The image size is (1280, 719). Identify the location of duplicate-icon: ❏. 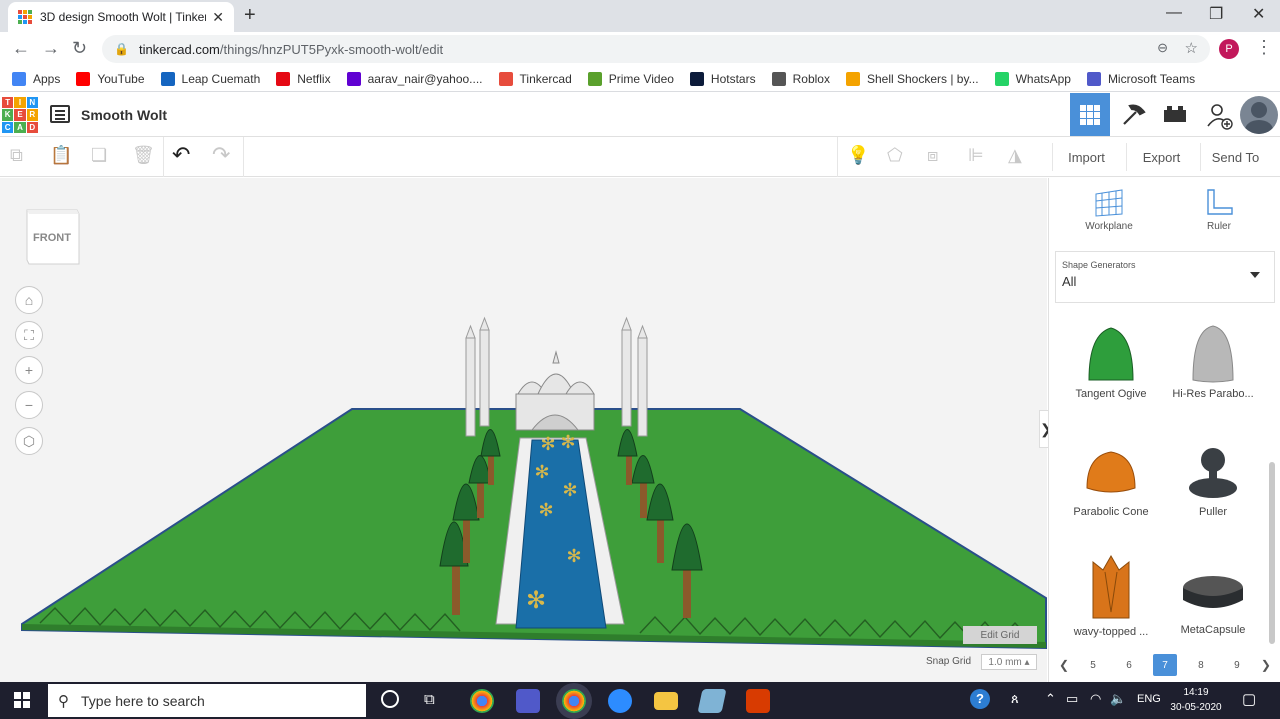
(99, 155).